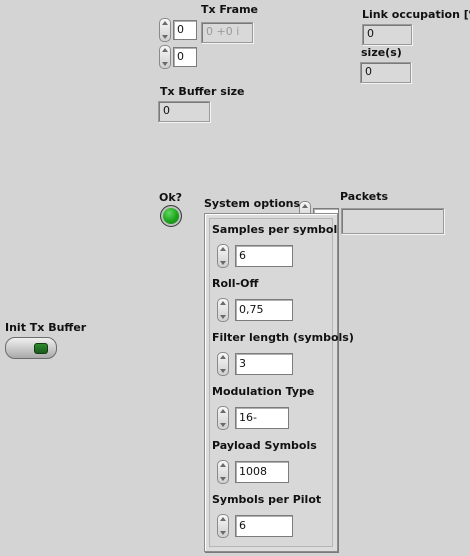 This screenshot has height=556, width=470. What do you see at coordinates (416, 14) in the screenshot?
I see `link-occupation-label: Link occupation [%]` at bounding box center [416, 14].